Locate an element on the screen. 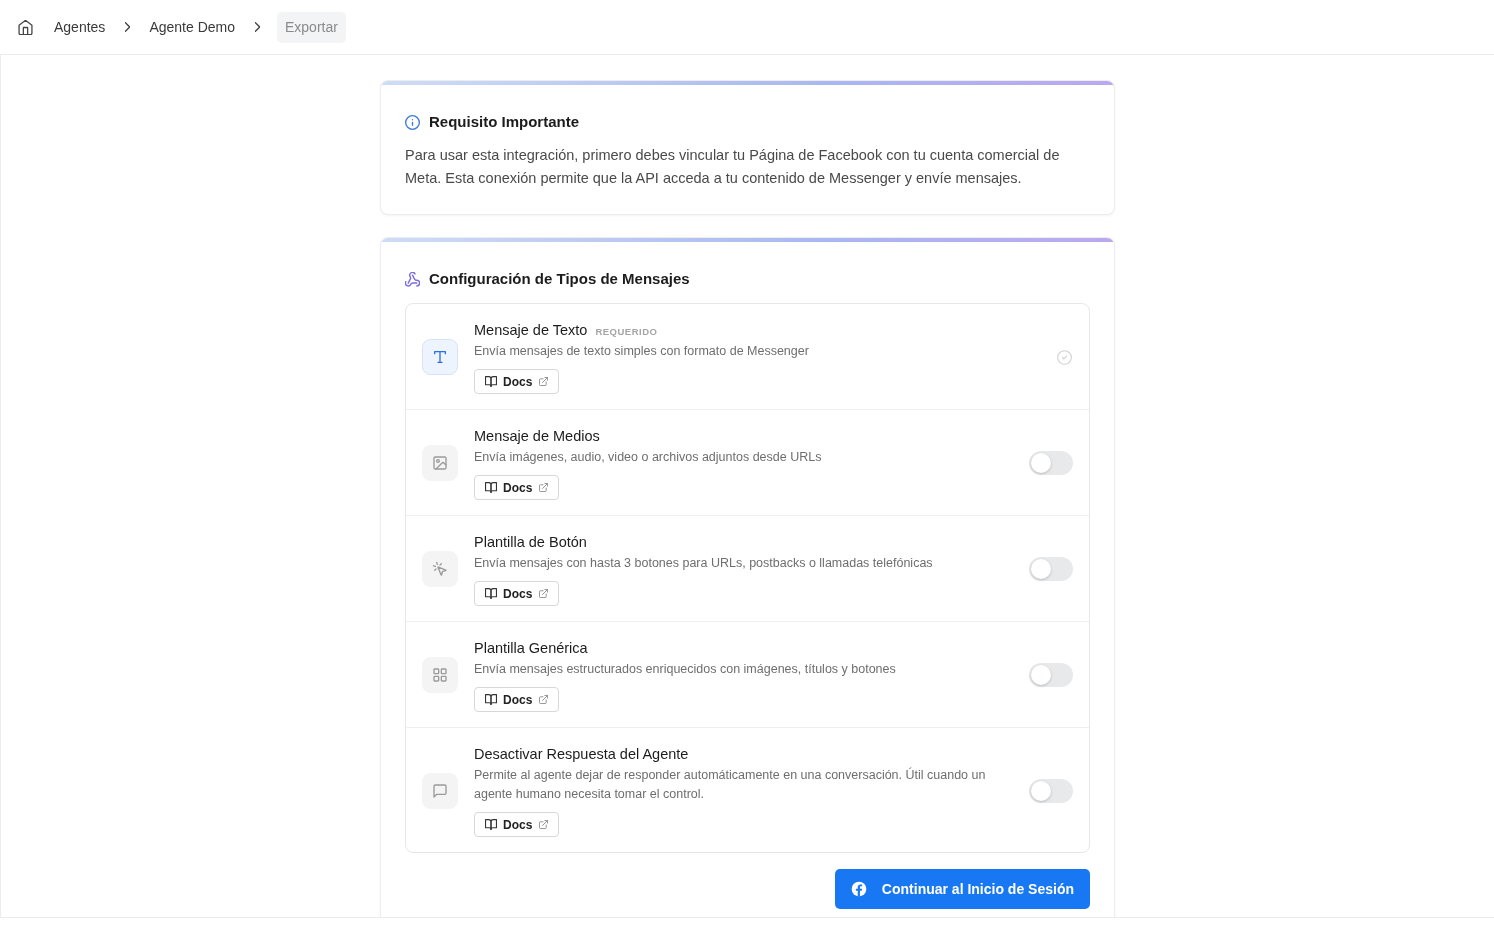 The width and height of the screenshot is (1494, 949). chat-bubble-icon is located at coordinates (440, 790).